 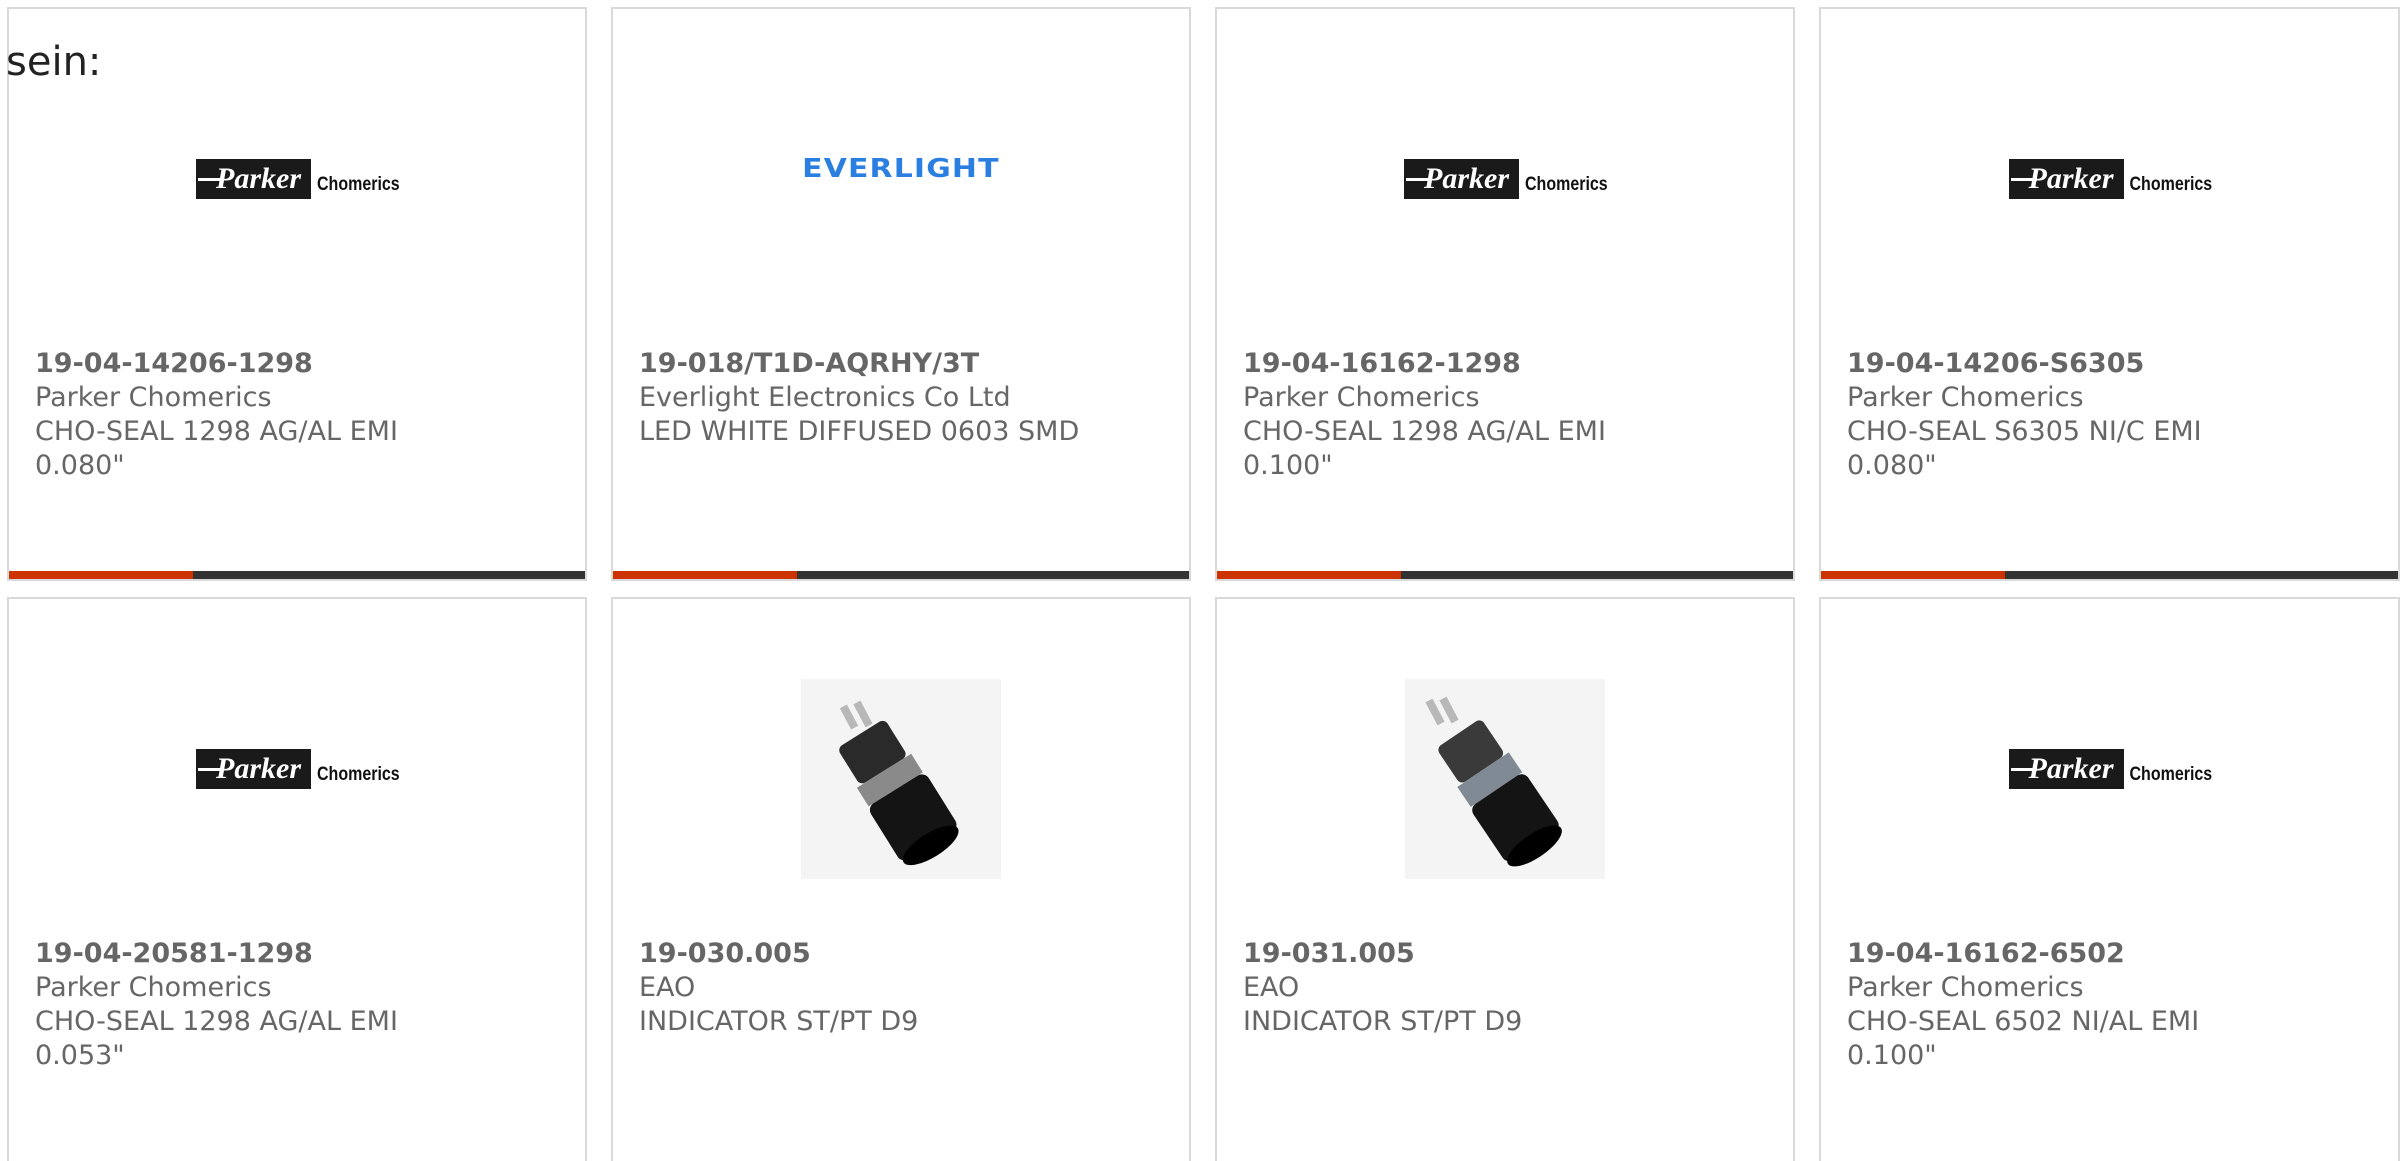 What do you see at coordinates (80, 1055) in the screenshot?
I see `description-line2: 0.053"` at bounding box center [80, 1055].